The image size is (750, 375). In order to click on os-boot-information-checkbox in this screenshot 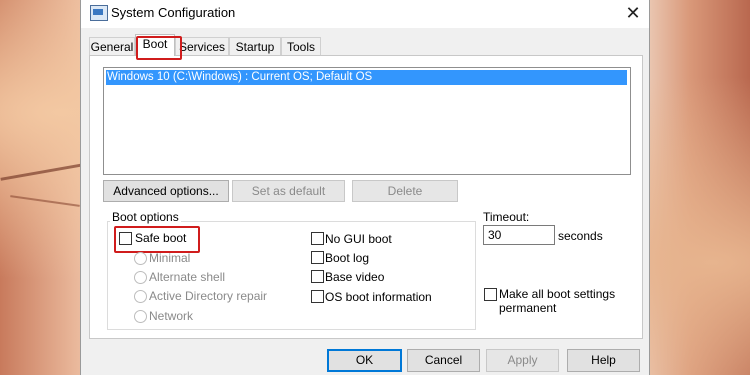, I will do `click(317, 296)`.